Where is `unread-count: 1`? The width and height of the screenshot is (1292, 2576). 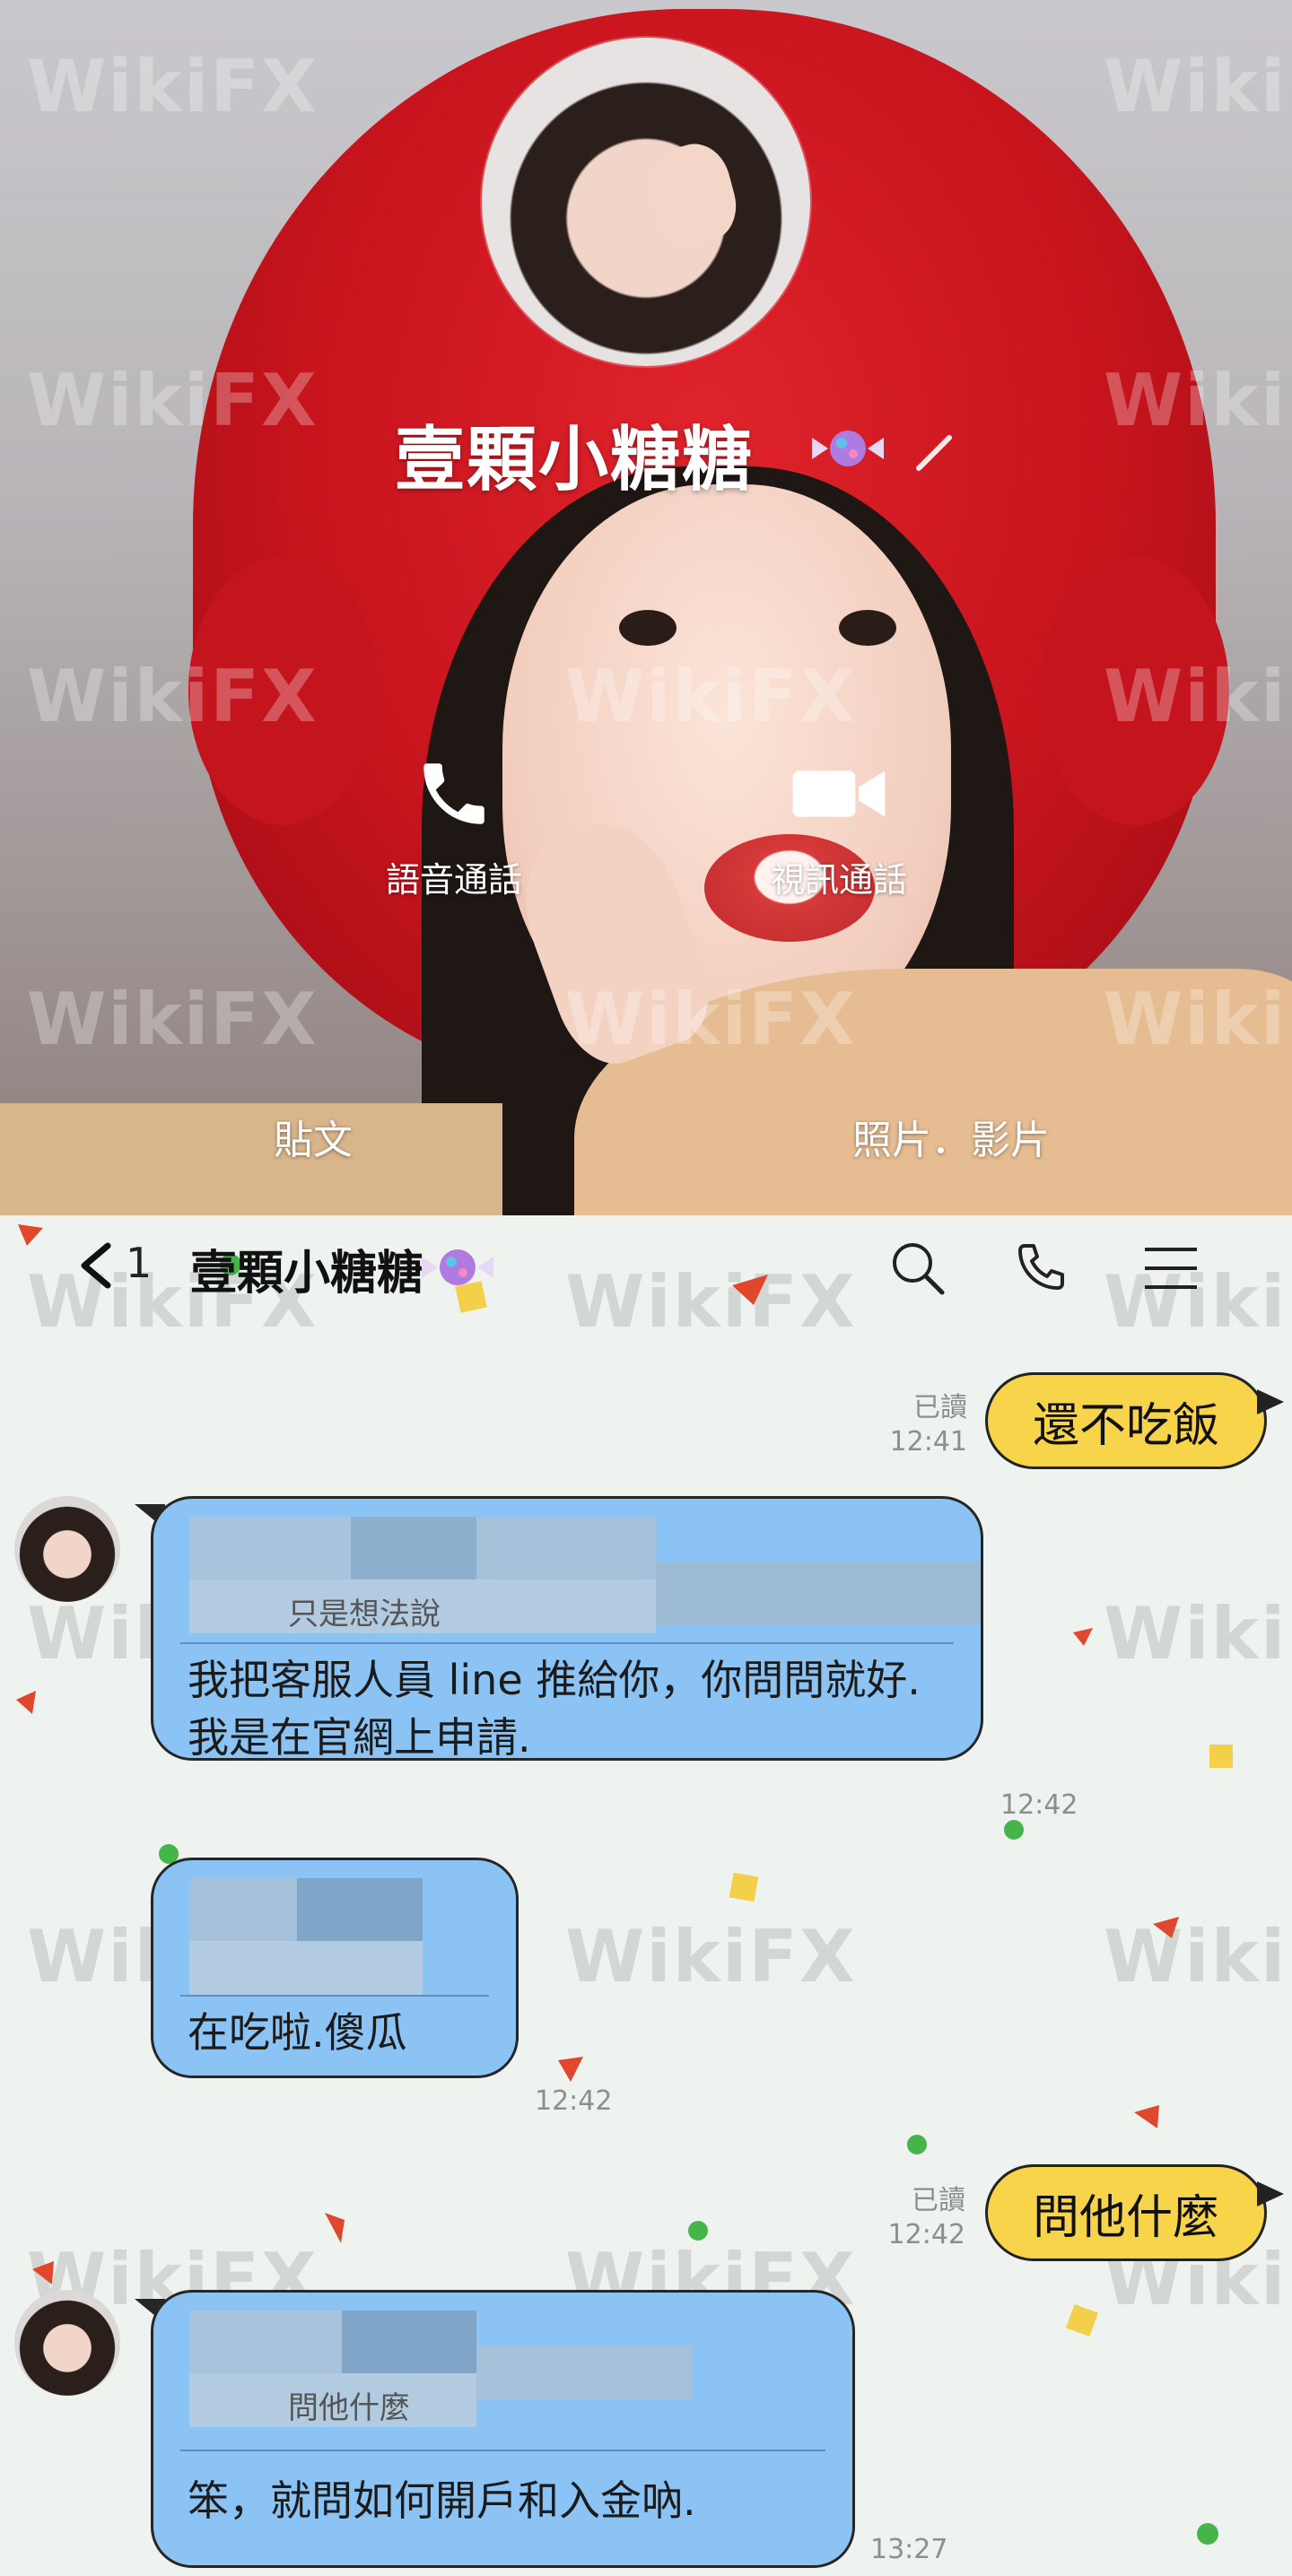
unread-count: 1 is located at coordinates (139, 1263).